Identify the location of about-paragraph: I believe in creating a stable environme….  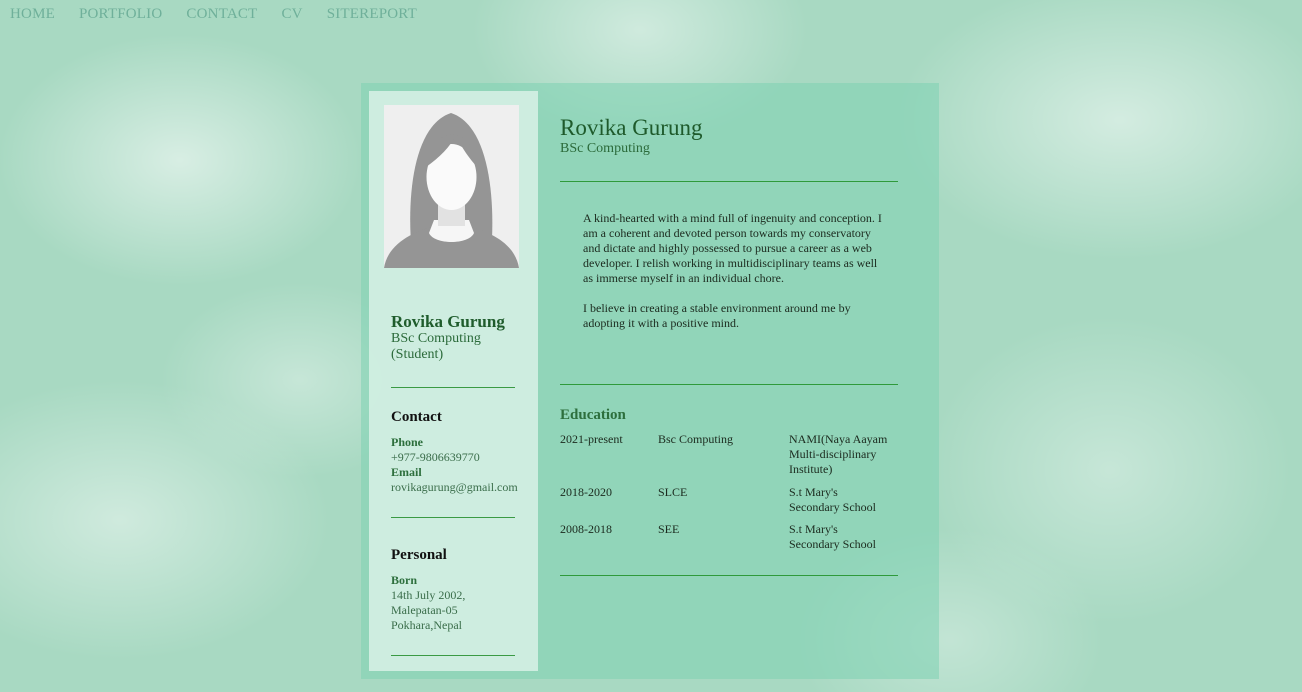
(717, 315).